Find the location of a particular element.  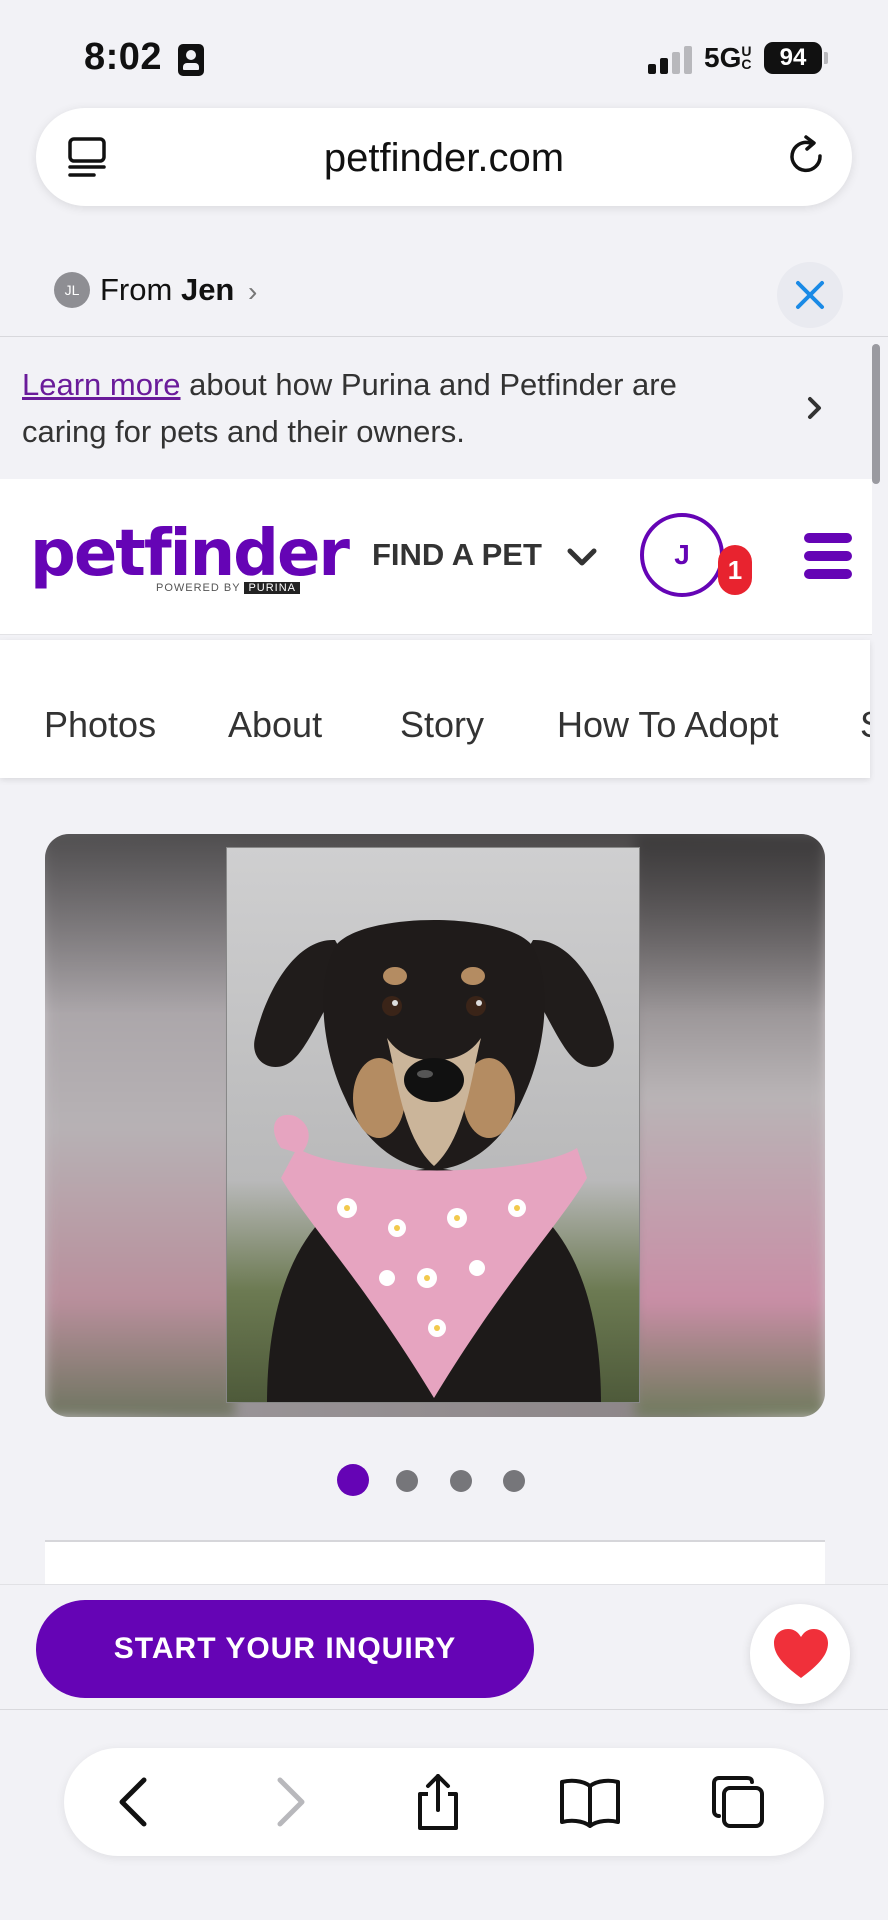

tabs-icon is located at coordinates (738, 1802).